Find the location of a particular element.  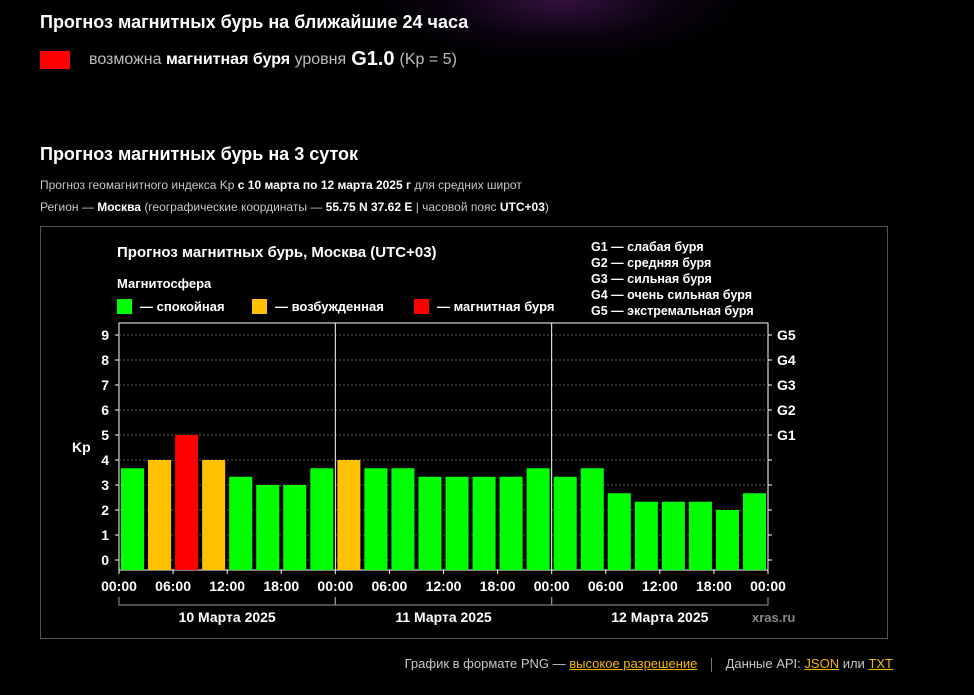

storm-level: G1.0 is located at coordinates (373, 59).